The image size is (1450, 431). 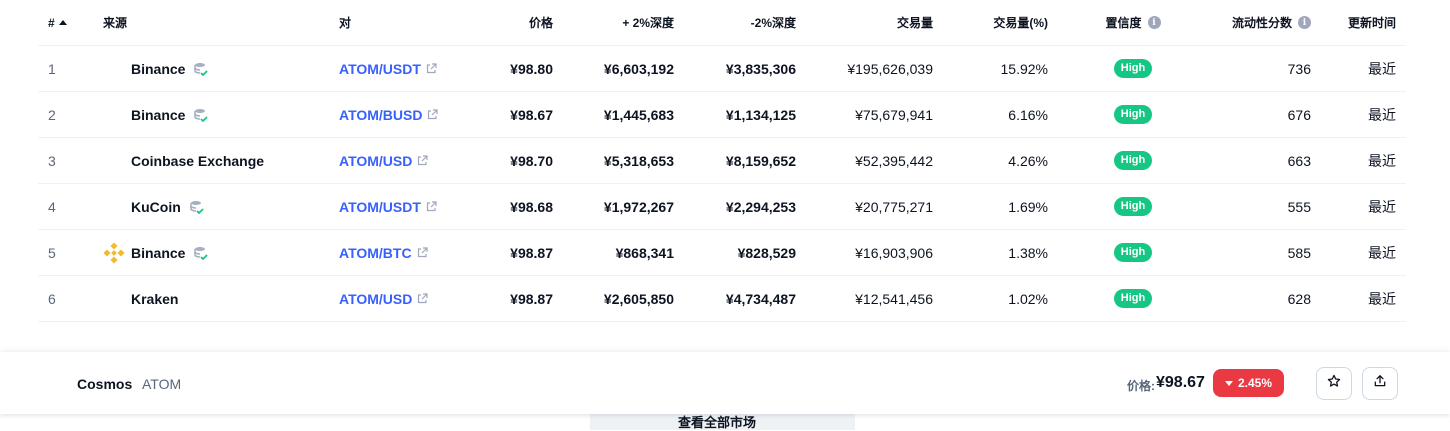 What do you see at coordinates (621, 22) in the screenshot?
I see `header-plus-depth: + 2%深度` at bounding box center [621, 22].